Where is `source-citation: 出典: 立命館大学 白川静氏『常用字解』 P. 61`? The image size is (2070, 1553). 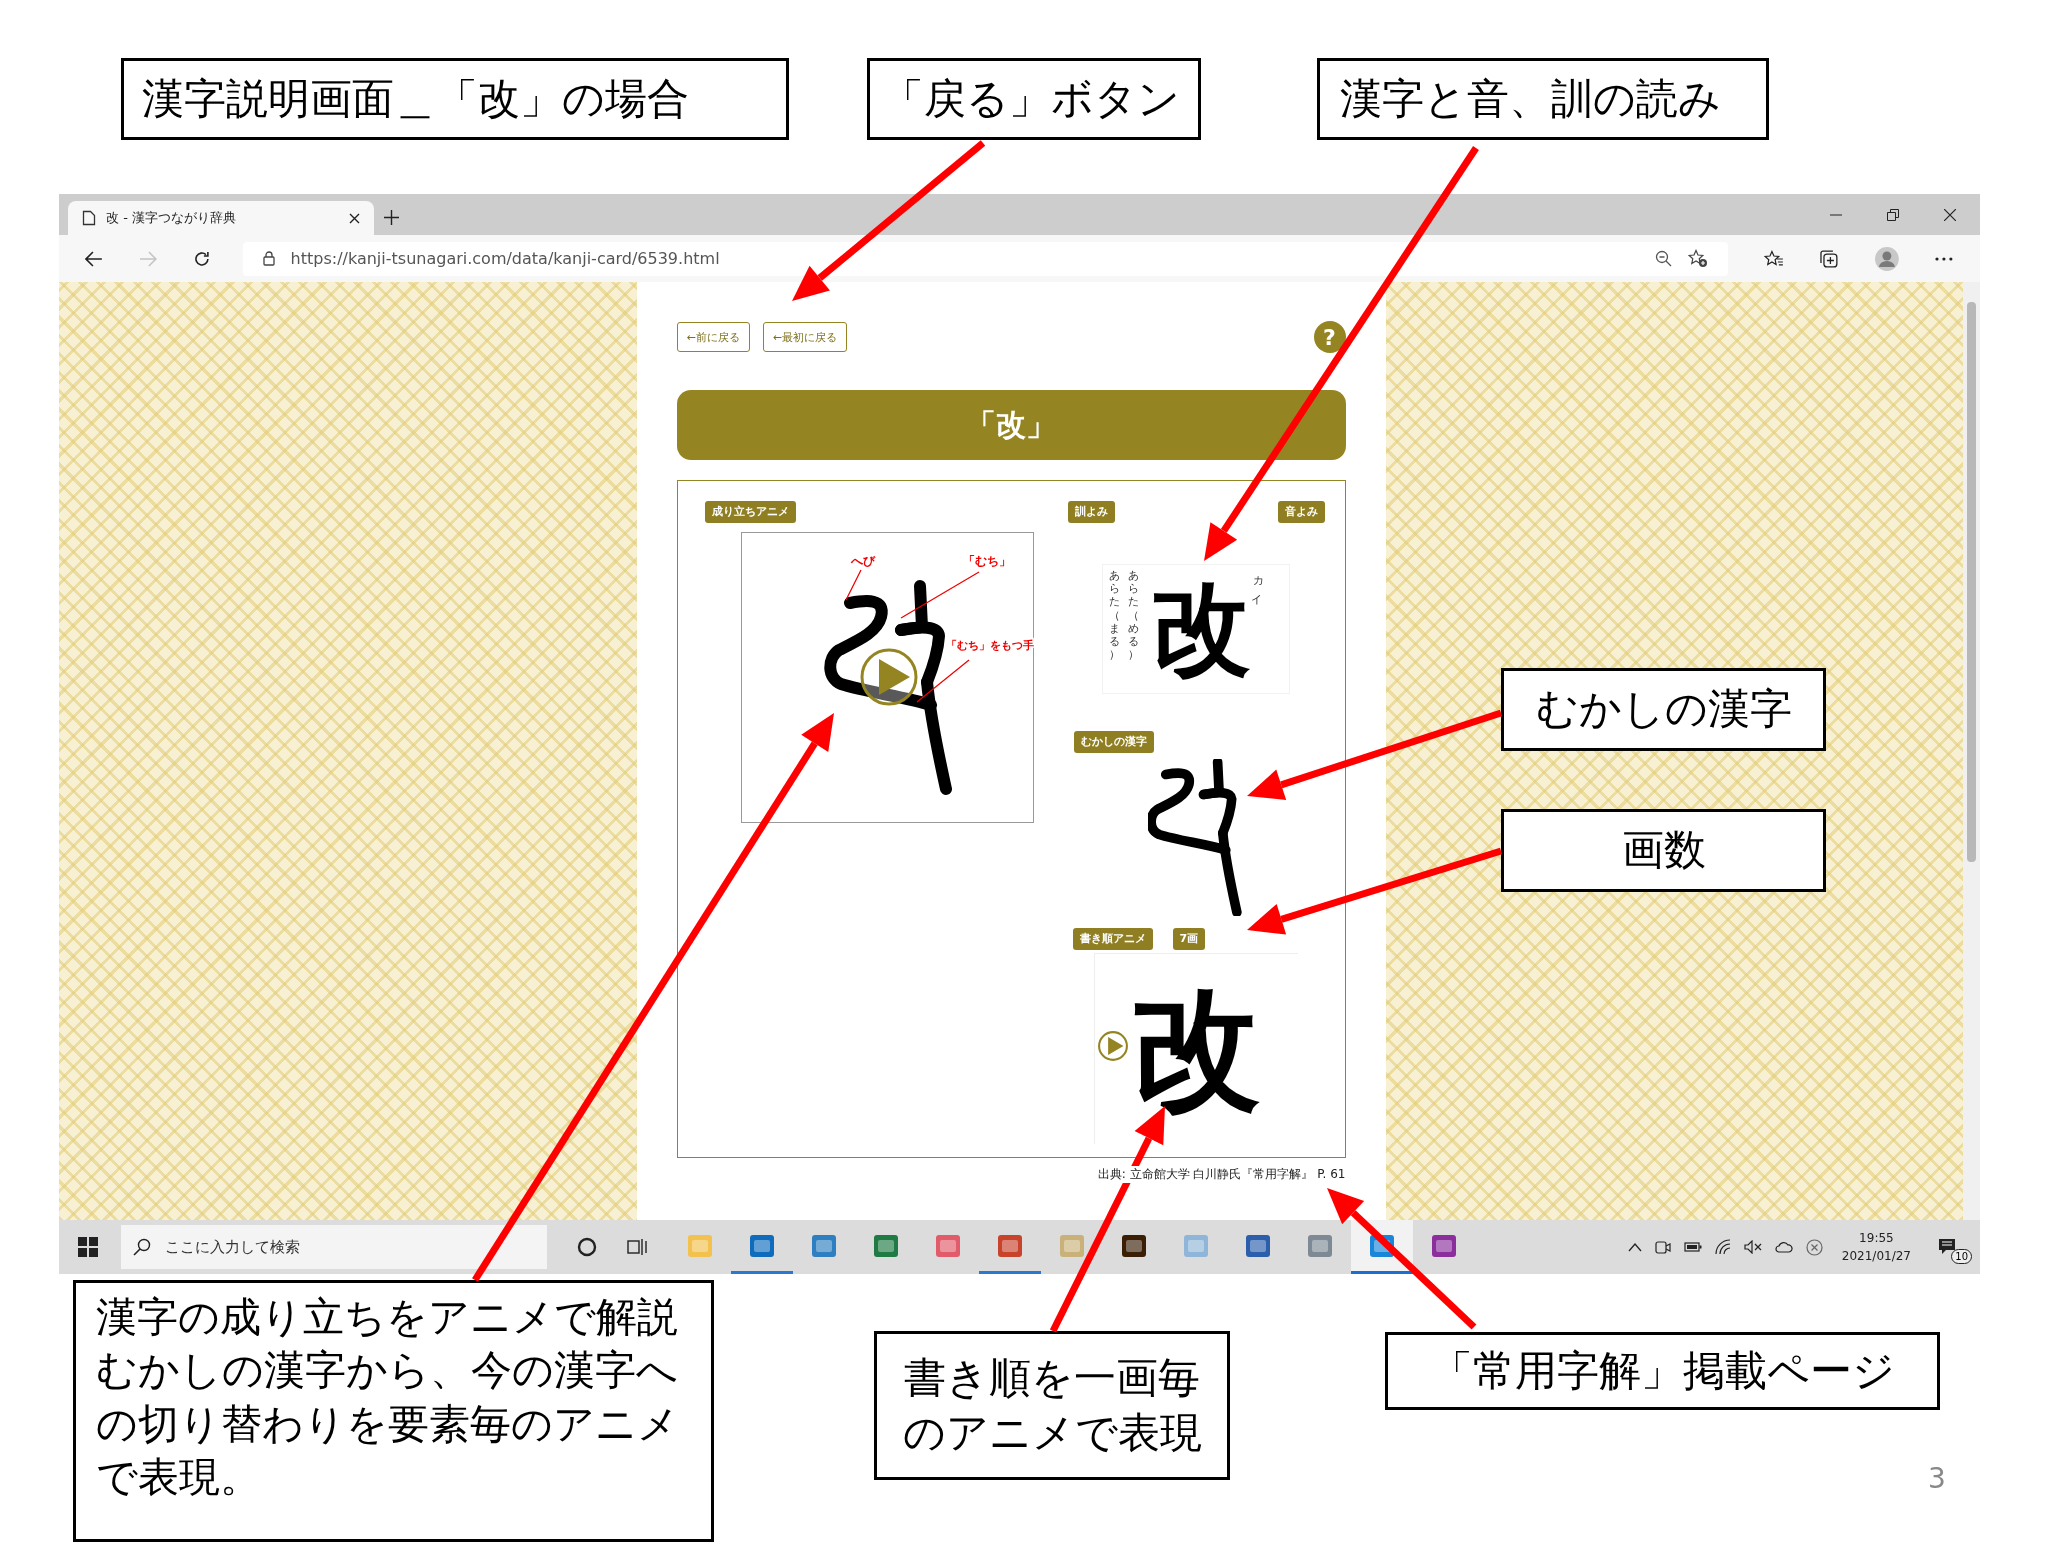 source-citation: 出典: 立命館大学 白川静氏『常用字解』 P. 61 is located at coordinates (1221, 1174).